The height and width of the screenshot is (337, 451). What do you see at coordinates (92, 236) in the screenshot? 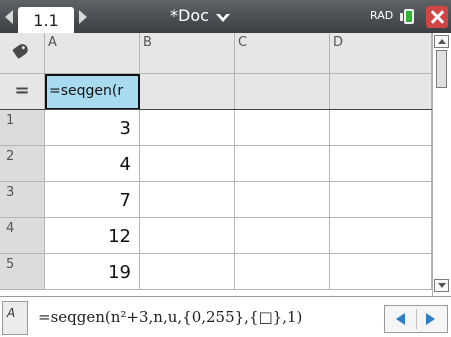
I see `cell-a4: 12` at bounding box center [92, 236].